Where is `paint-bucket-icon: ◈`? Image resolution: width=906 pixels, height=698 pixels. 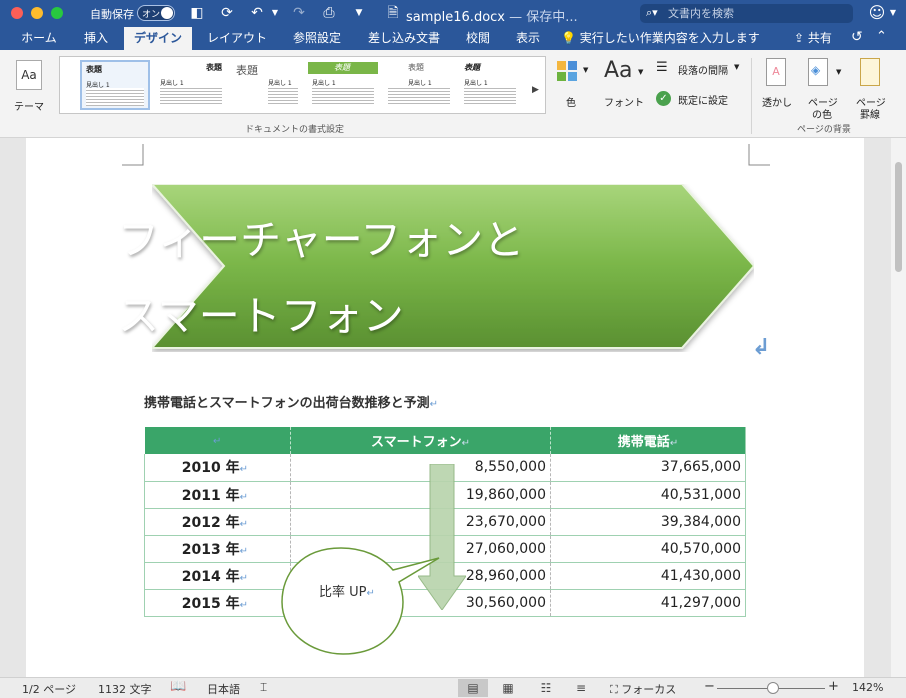
paint-bucket-icon: ◈ is located at coordinates (816, 70).